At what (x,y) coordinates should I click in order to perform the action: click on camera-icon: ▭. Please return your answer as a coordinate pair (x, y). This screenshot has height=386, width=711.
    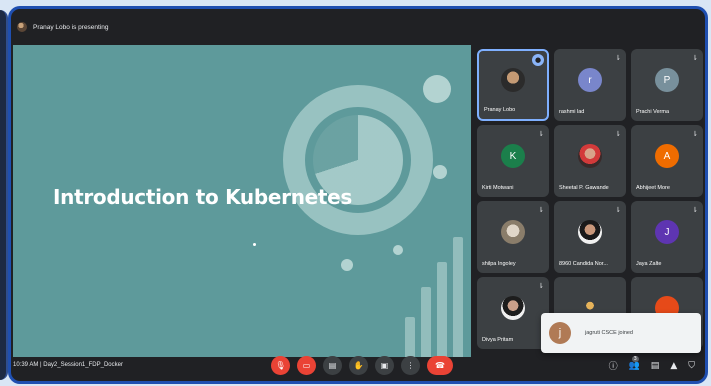
    Looking at the image, I should click on (306, 365).